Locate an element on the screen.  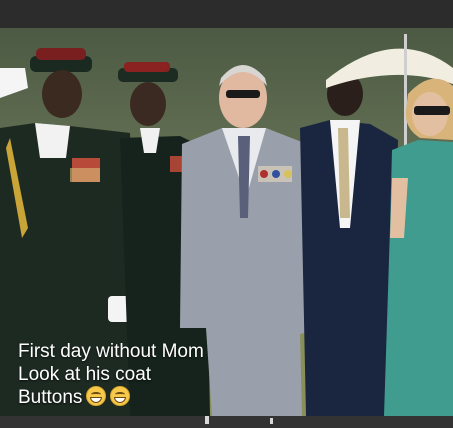
caption-line-3: Buttons is located at coordinates (148, 397).